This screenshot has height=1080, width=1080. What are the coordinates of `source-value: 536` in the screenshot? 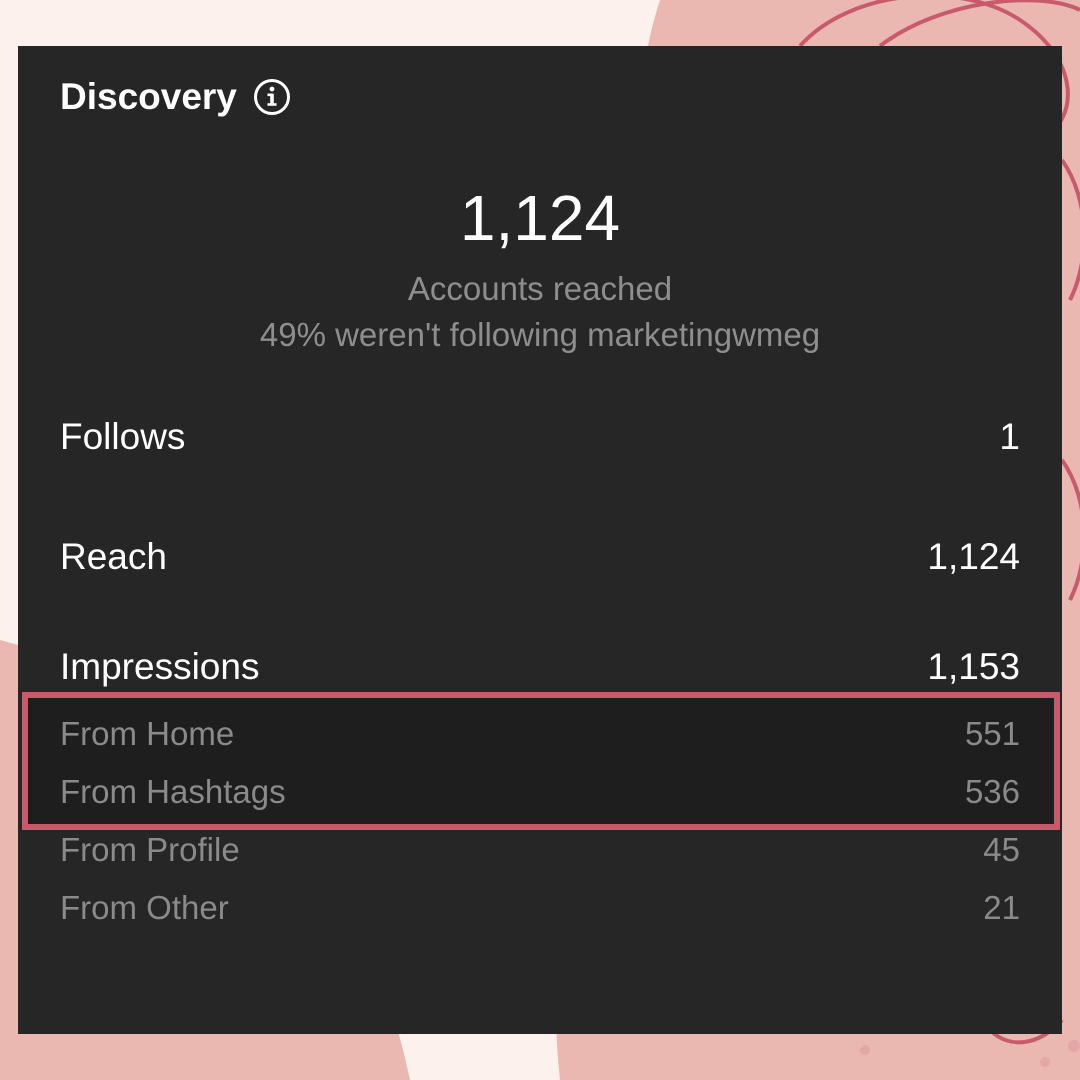 It's located at (992, 791).